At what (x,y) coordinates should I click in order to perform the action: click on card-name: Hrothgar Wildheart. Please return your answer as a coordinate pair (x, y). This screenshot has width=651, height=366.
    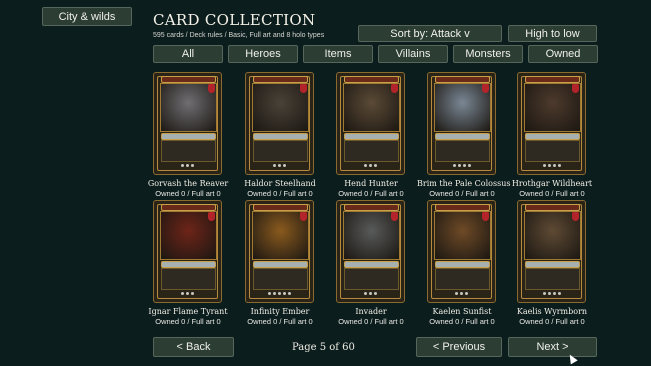
    Looking at the image, I should click on (552, 183).